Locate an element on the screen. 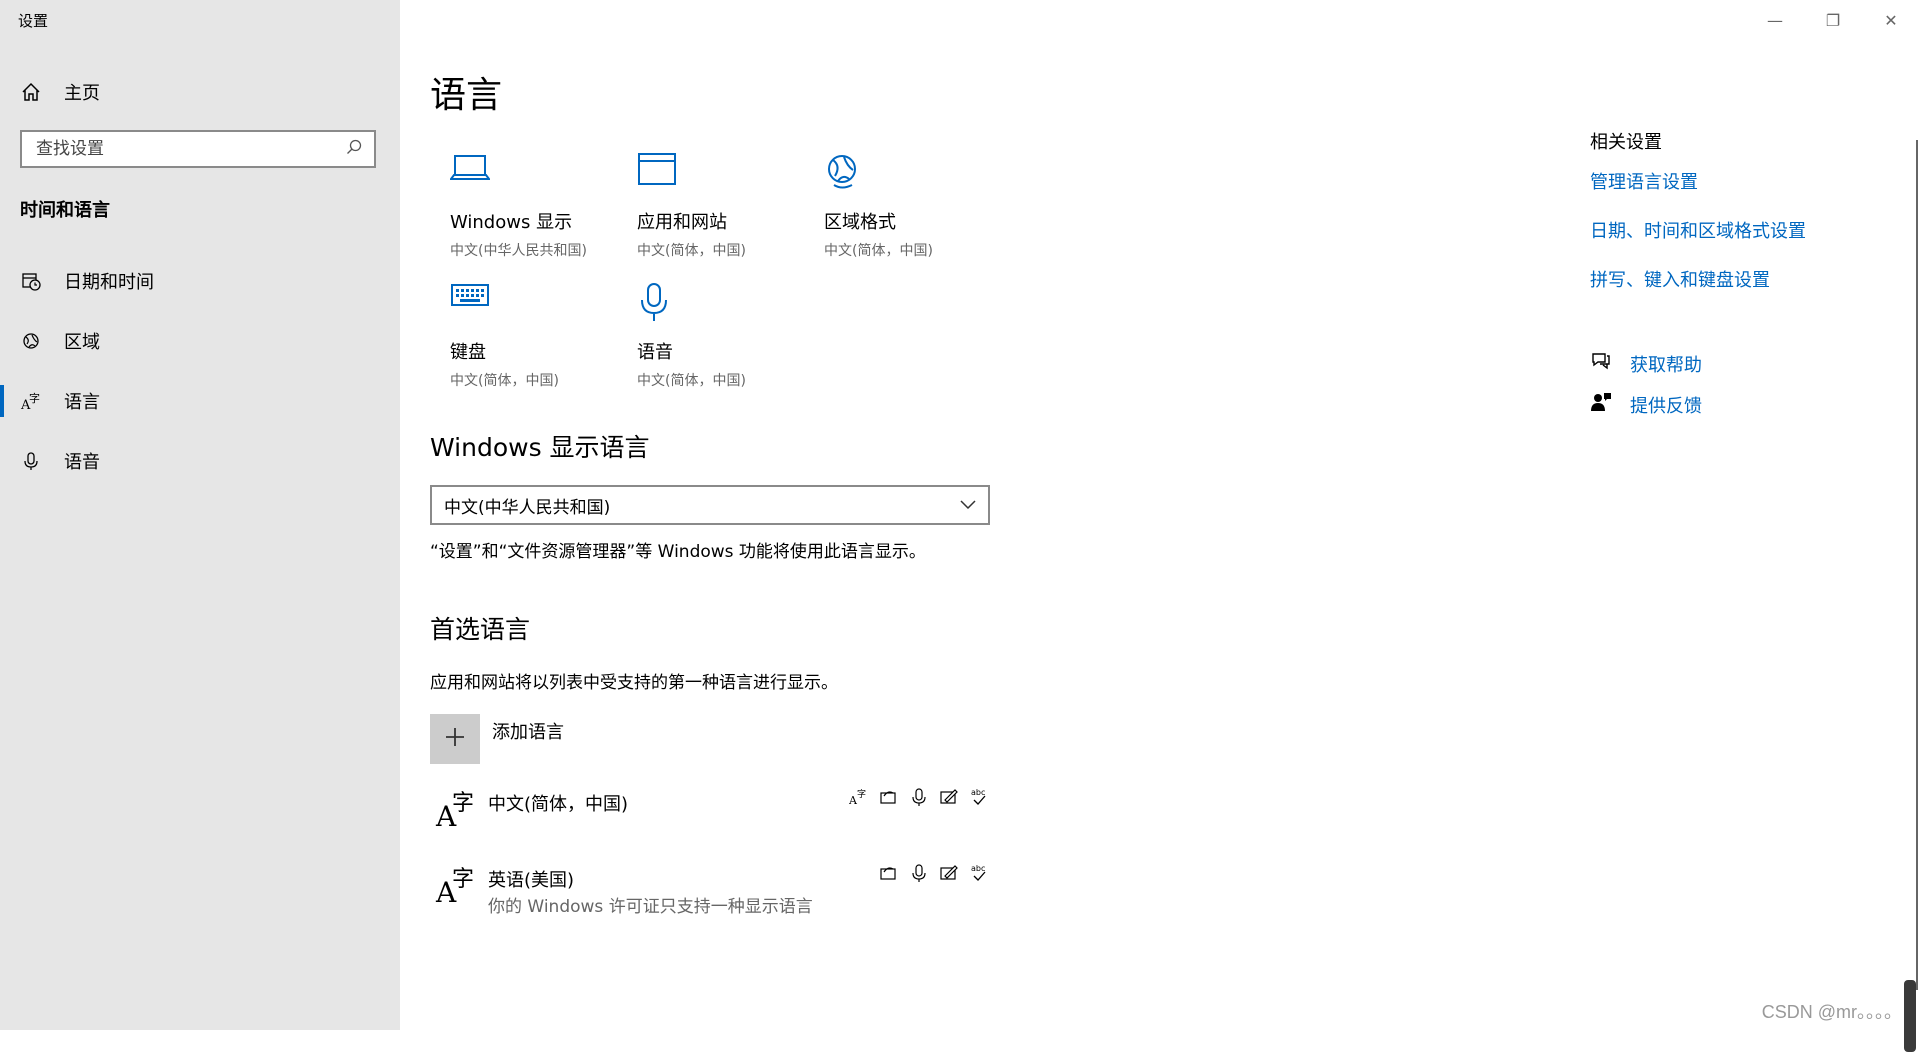  calendar-clock-icon is located at coordinates (31, 281).